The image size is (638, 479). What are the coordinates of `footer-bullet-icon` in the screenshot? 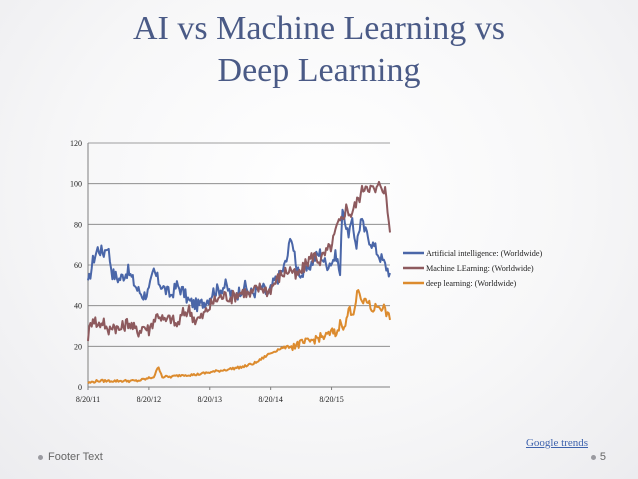 It's located at (40, 457).